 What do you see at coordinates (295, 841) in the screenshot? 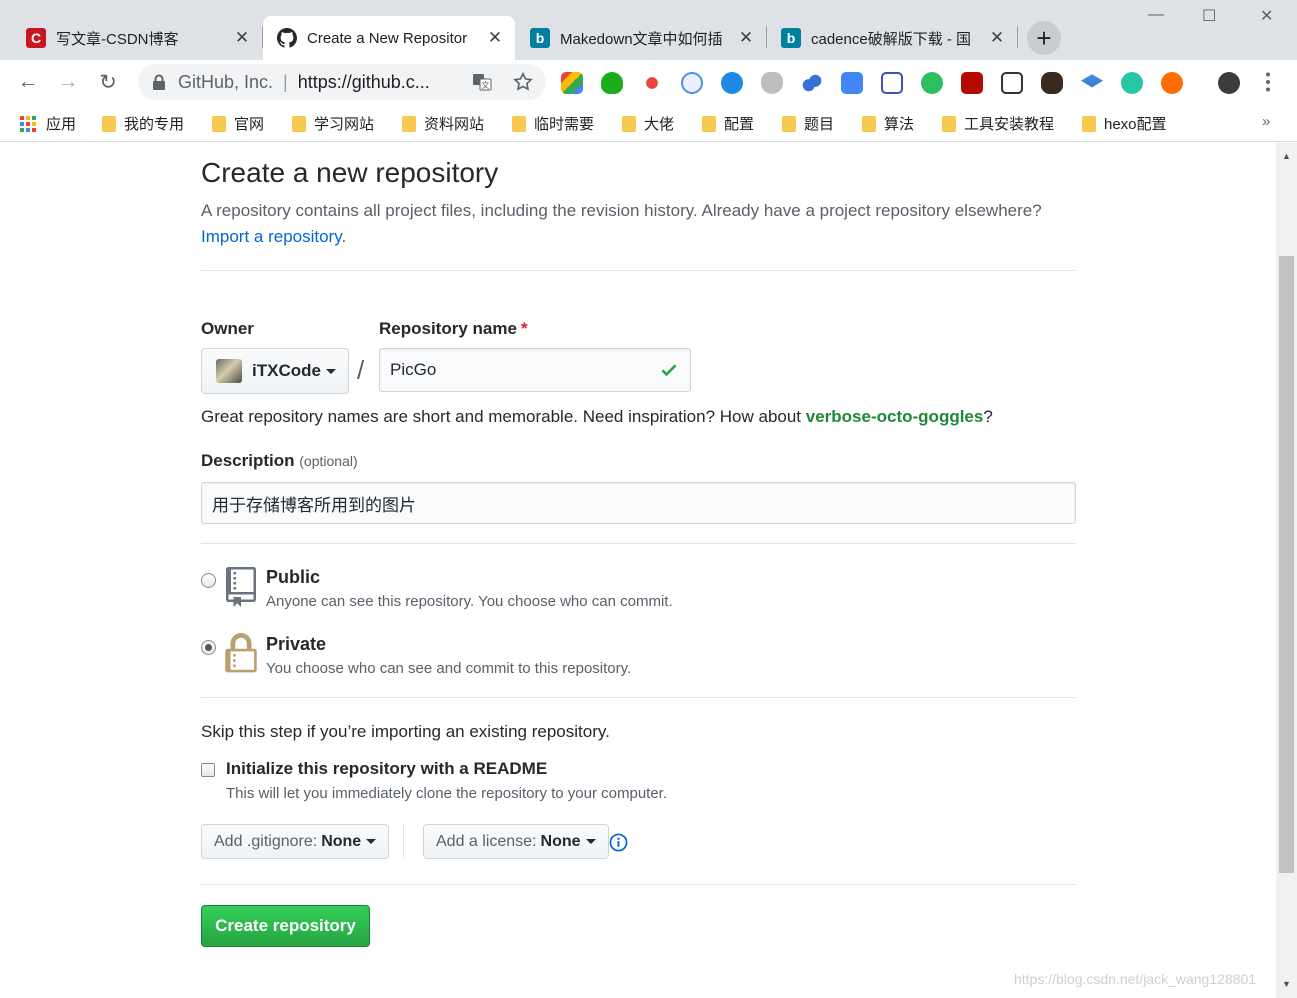
I see `gitignore-select: Add .gitignore: None` at bounding box center [295, 841].